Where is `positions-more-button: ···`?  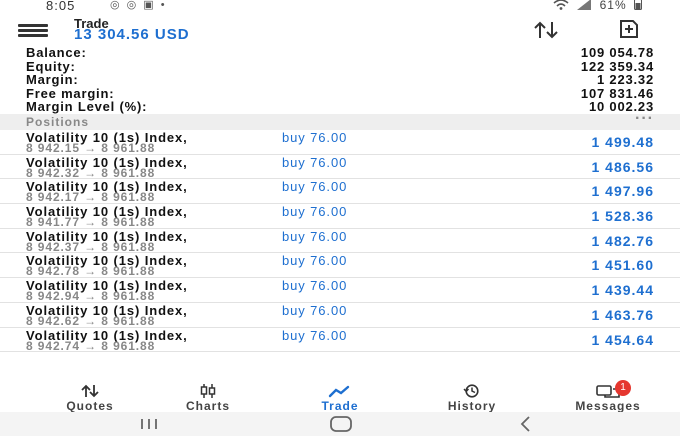
positions-more-button: ··· is located at coordinates (644, 119).